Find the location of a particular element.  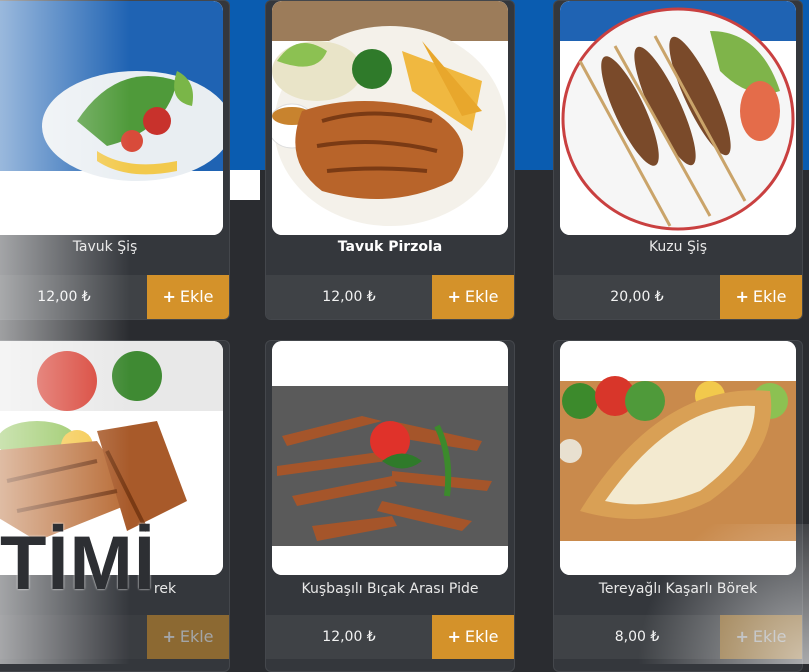

product-footer: 20,00 ₺ + Ekle is located at coordinates (678, 297).